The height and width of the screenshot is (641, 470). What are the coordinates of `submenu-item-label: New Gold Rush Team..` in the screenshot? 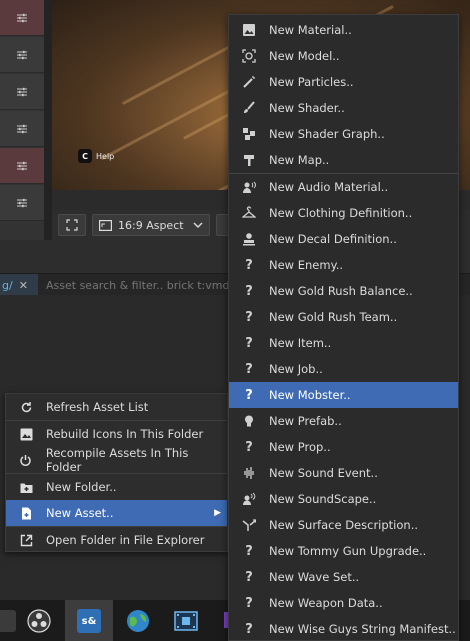 It's located at (333, 317).